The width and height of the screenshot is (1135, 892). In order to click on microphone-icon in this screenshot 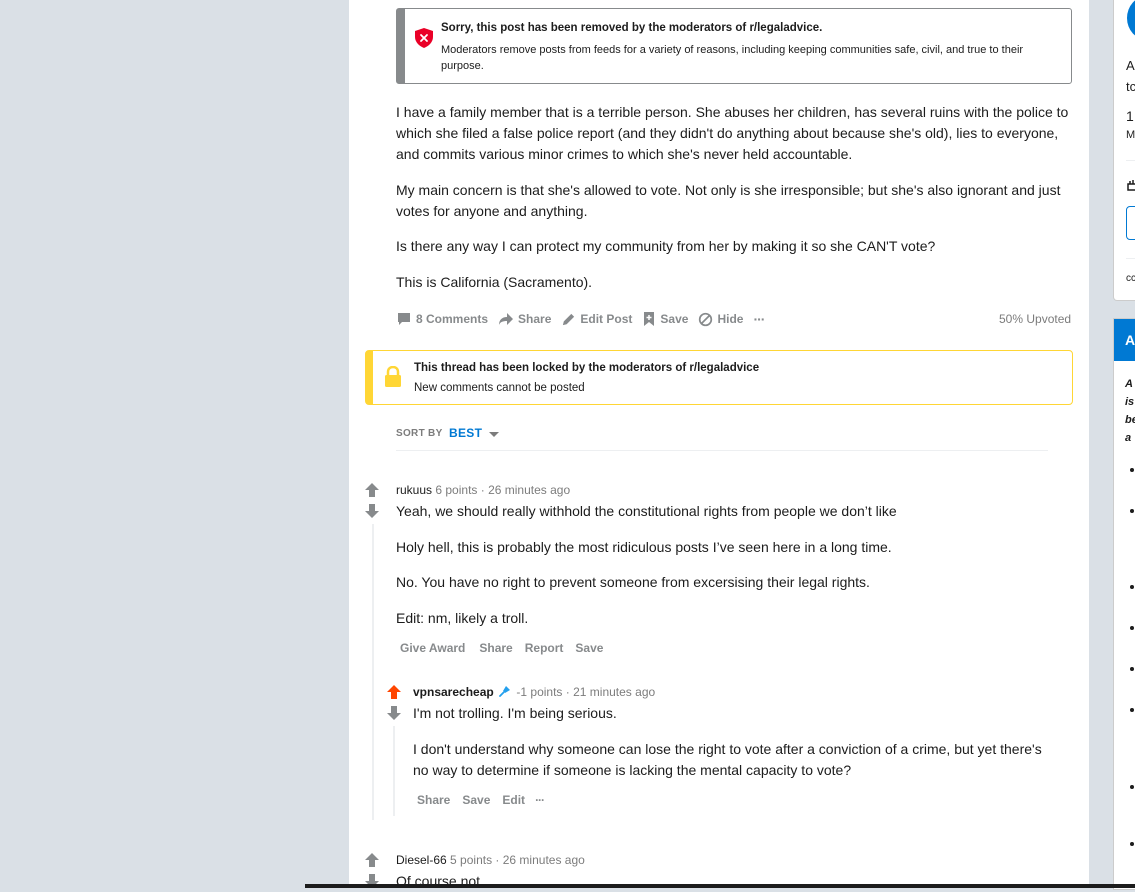, I will do `click(505, 691)`.